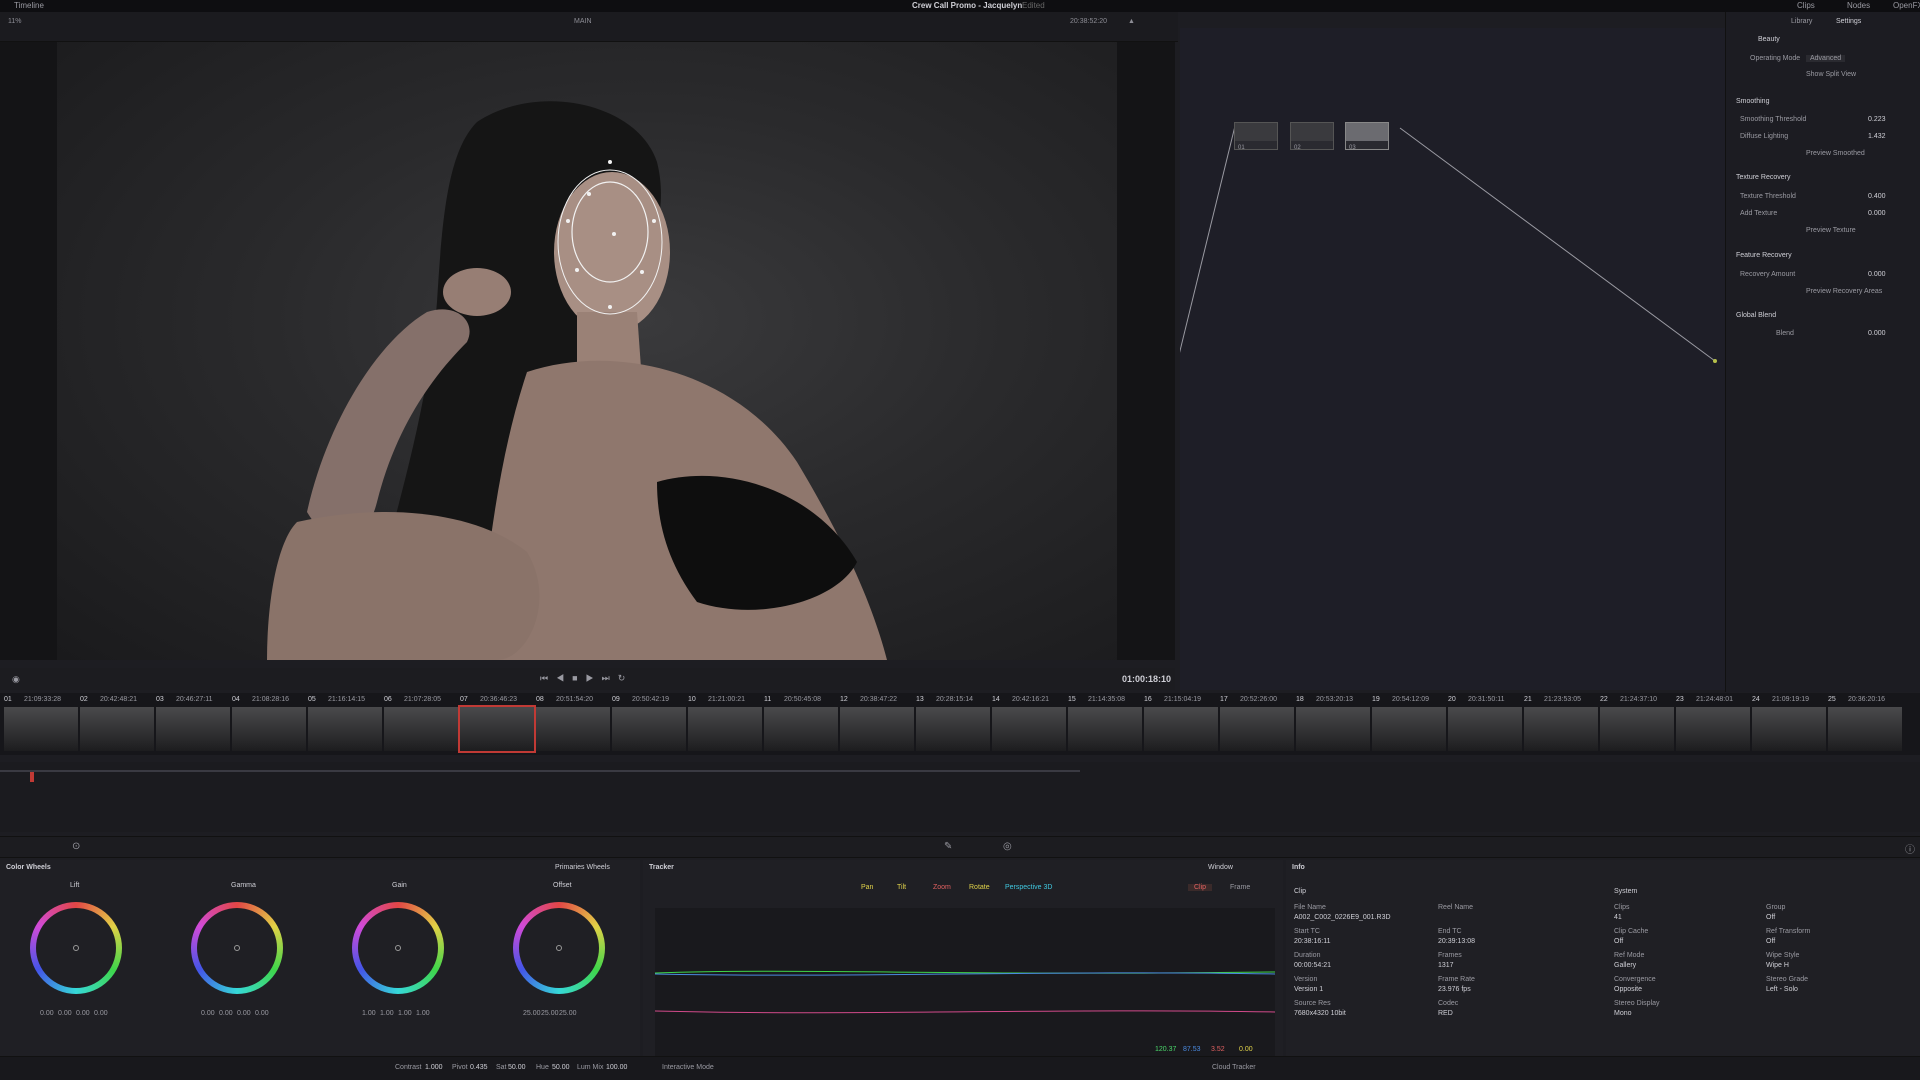 The image size is (1920, 1080). Describe the element at coordinates (1756, 315) in the screenshot. I see `section-global-blend: Global Blend` at that location.